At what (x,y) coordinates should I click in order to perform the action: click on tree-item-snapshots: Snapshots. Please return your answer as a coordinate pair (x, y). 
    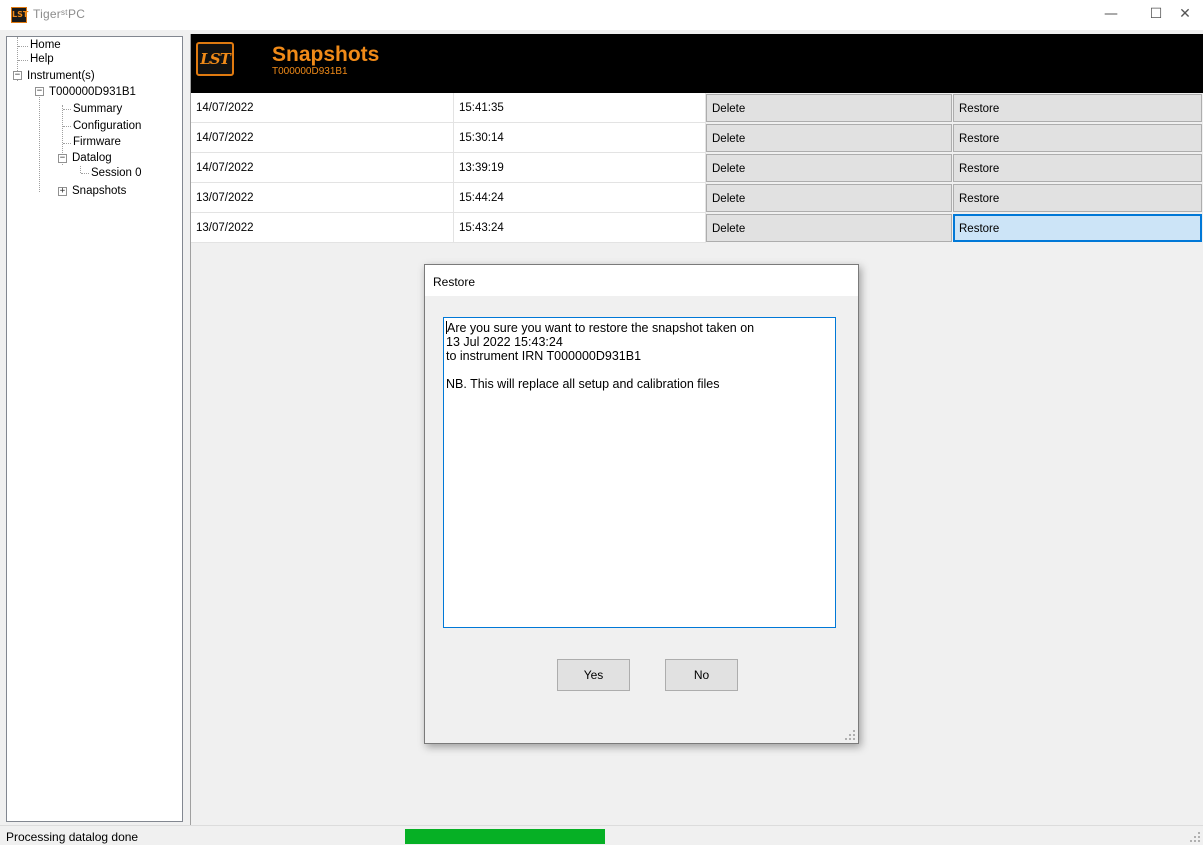
    Looking at the image, I should click on (99, 191).